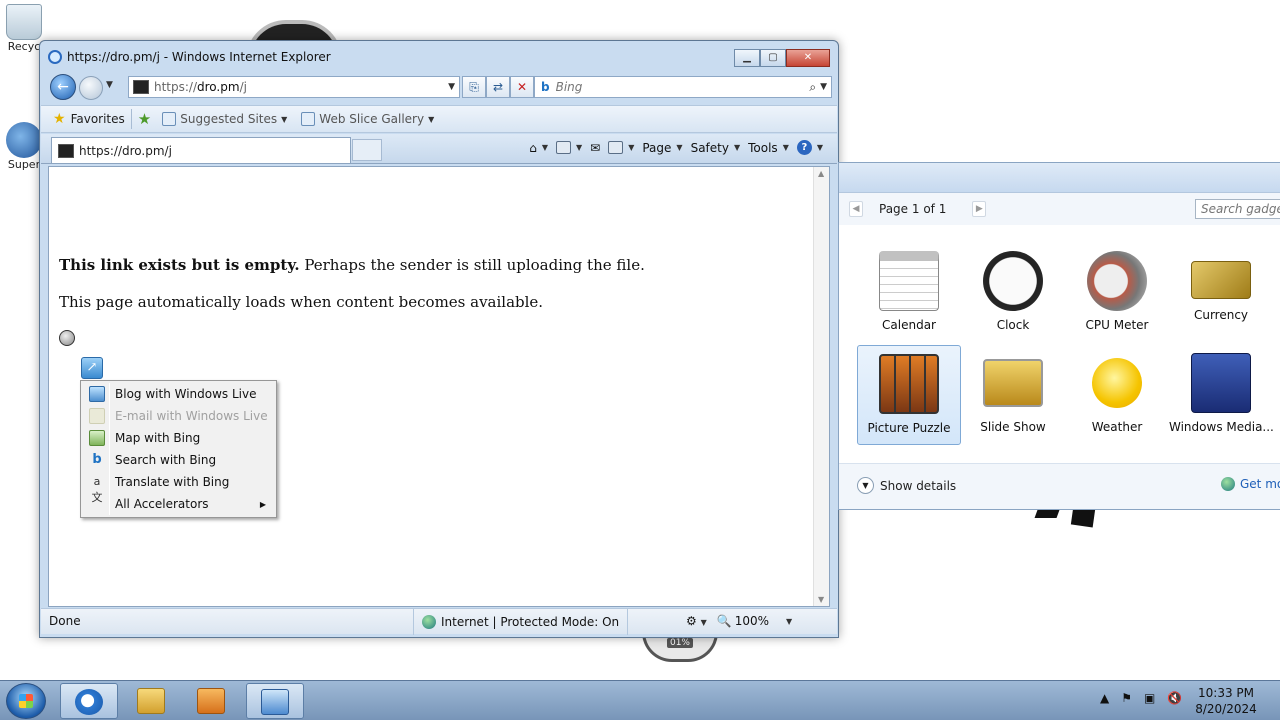  I want to click on recycle-bin-icon: Recyc, so click(24, 28).